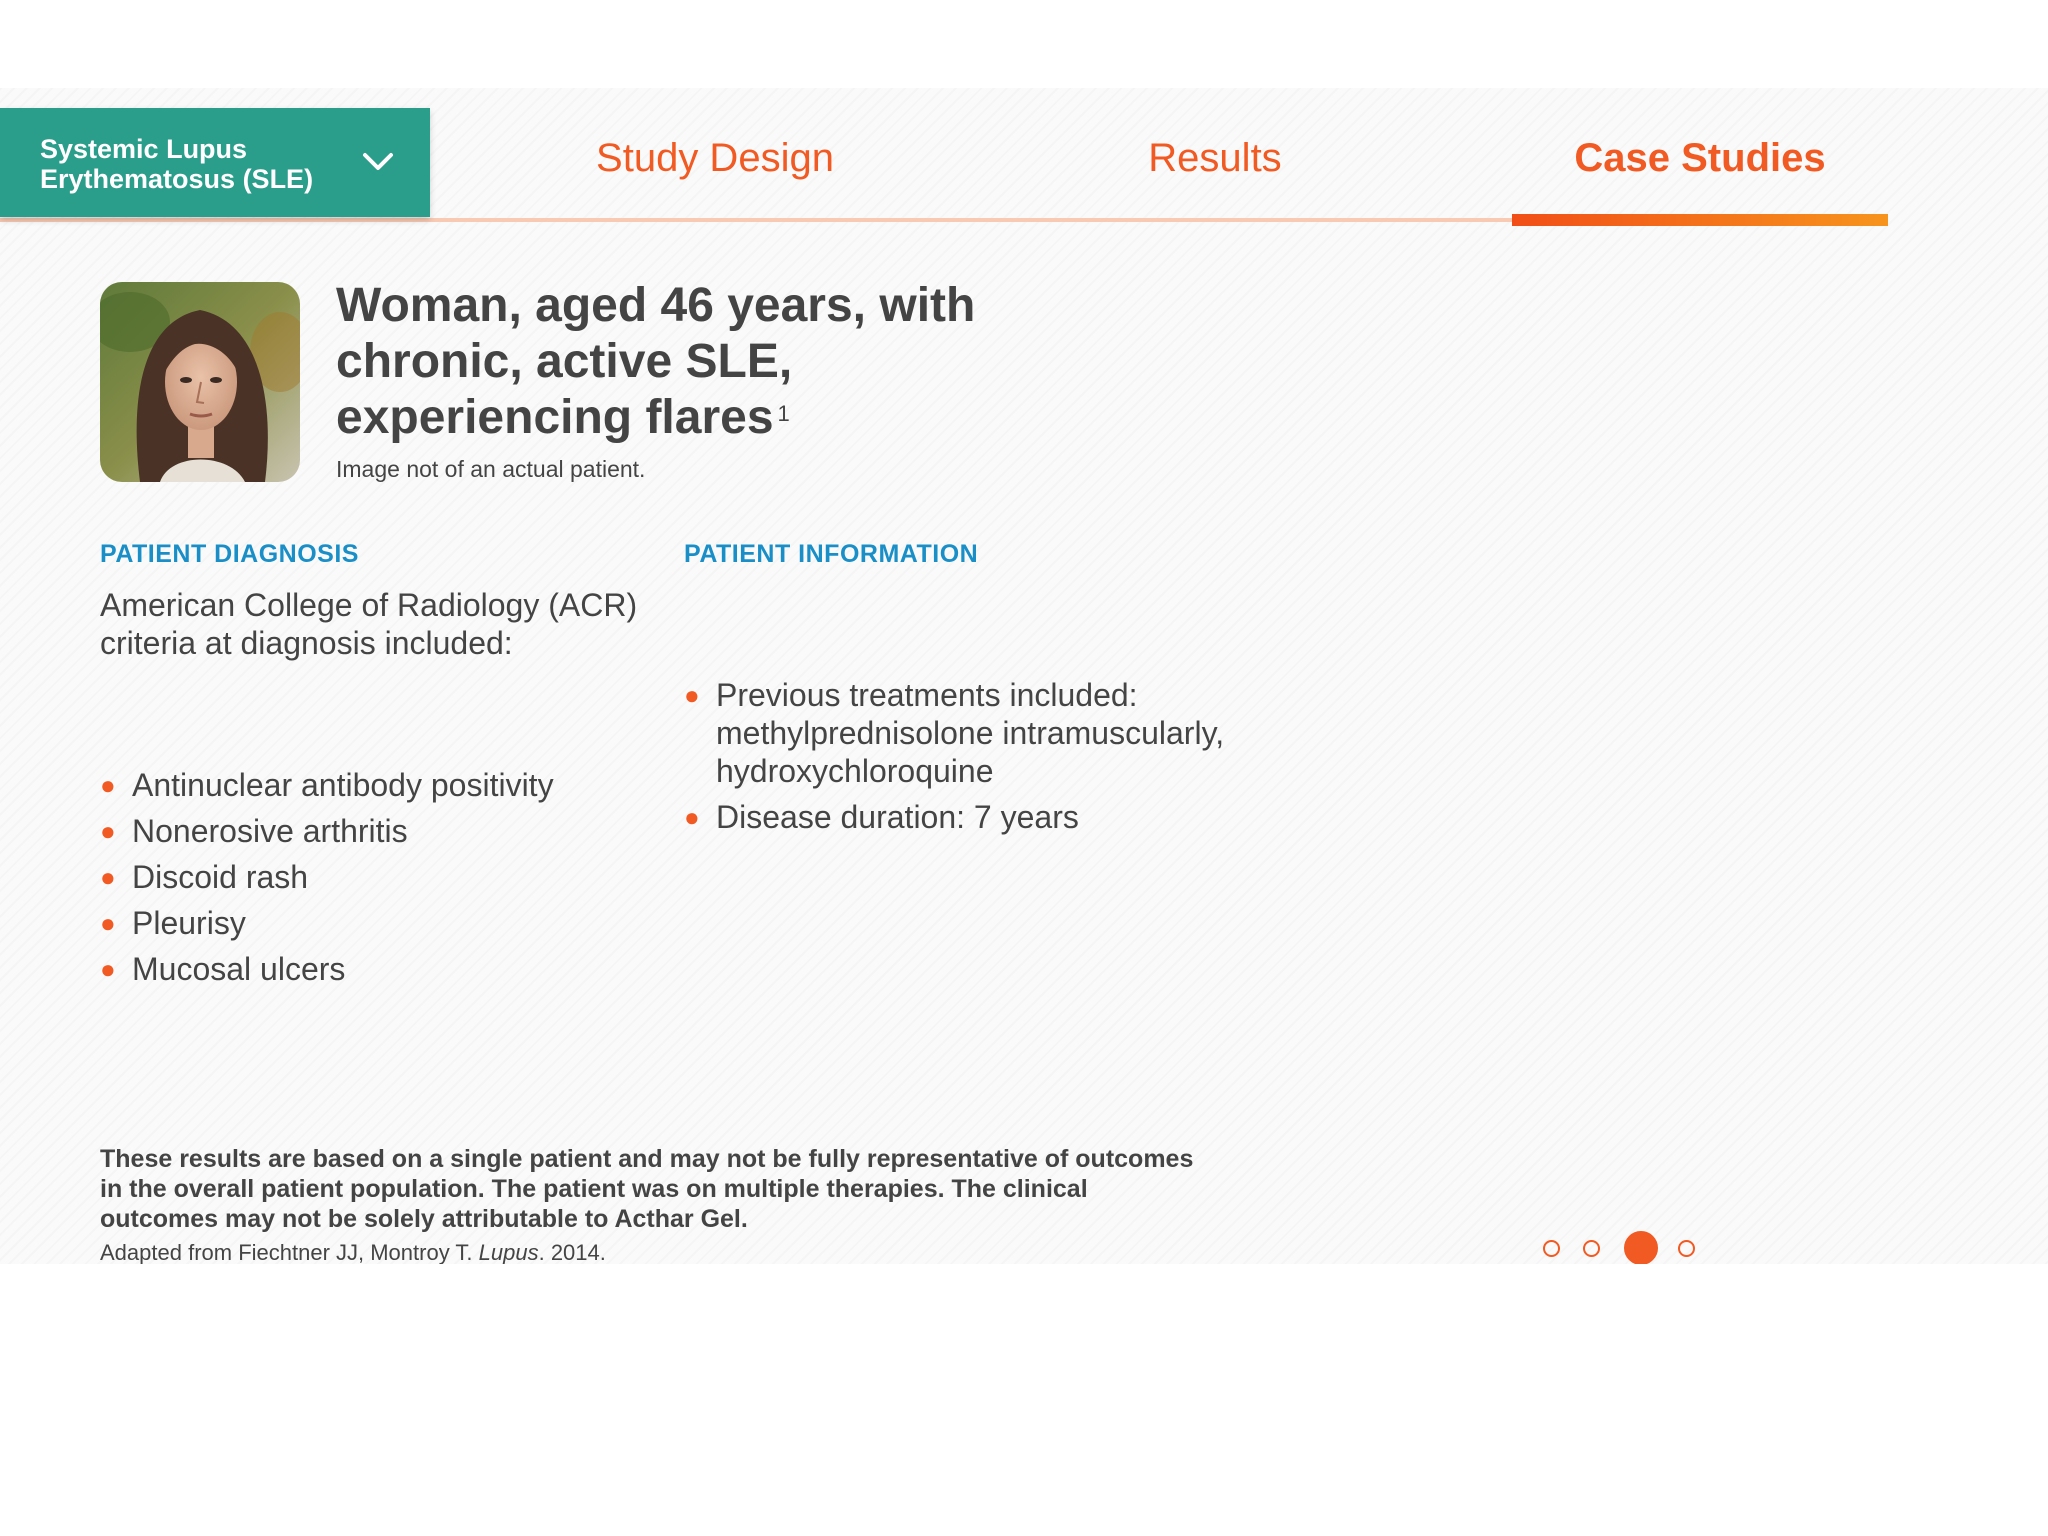  Describe the element at coordinates (380, 969) in the screenshot. I see `list-item: ● Mucosal ulcers` at that location.